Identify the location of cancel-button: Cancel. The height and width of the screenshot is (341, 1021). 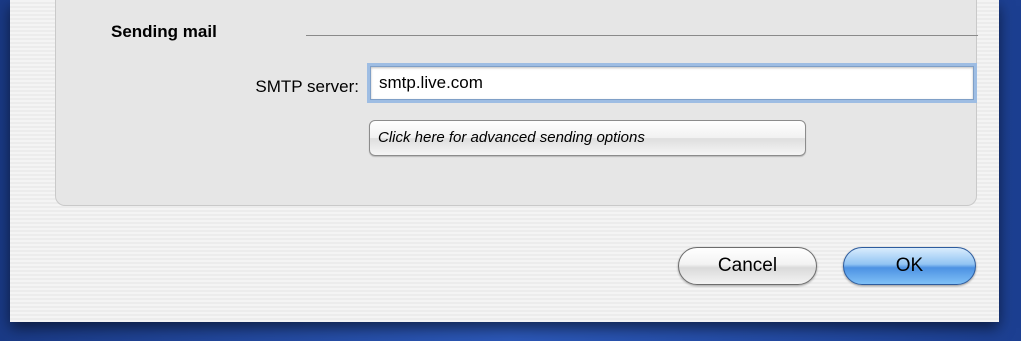
(747, 266).